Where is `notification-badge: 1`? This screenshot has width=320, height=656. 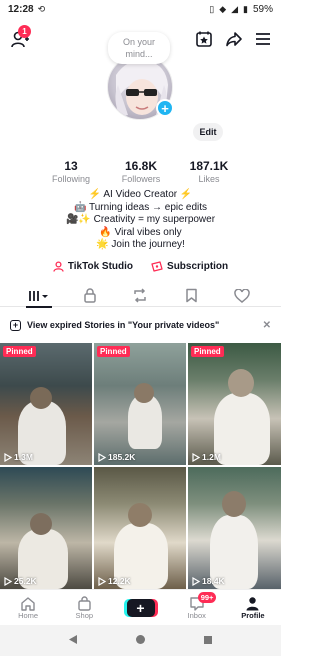 notification-badge: 1 is located at coordinates (24, 31).